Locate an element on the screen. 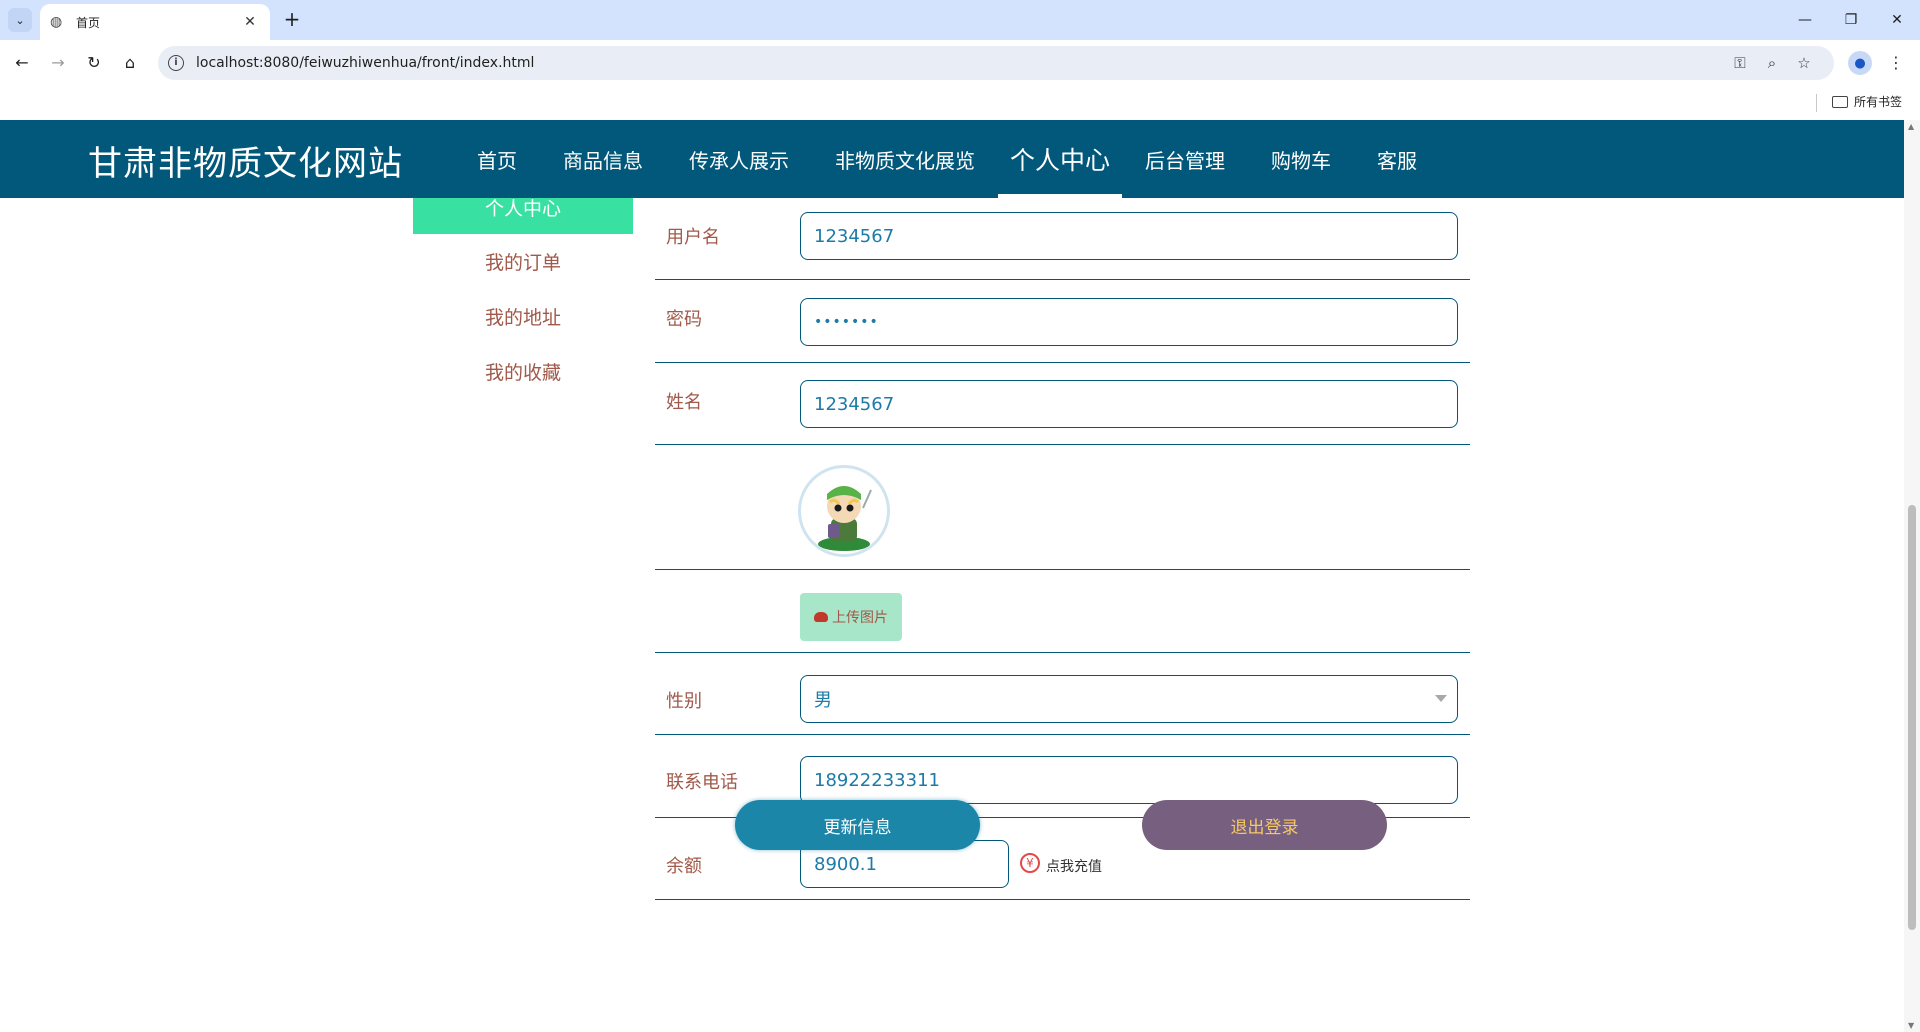 This screenshot has width=1920, height=1032. balance-label: 余额 is located at coordinates (684, 866).